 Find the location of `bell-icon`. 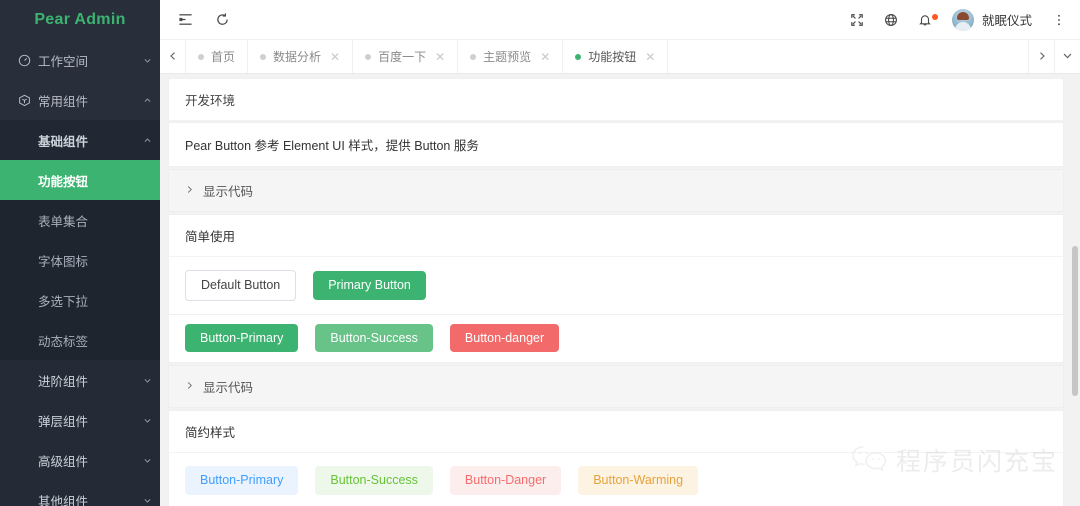

bell-icon is located at coordinates (928, 20).